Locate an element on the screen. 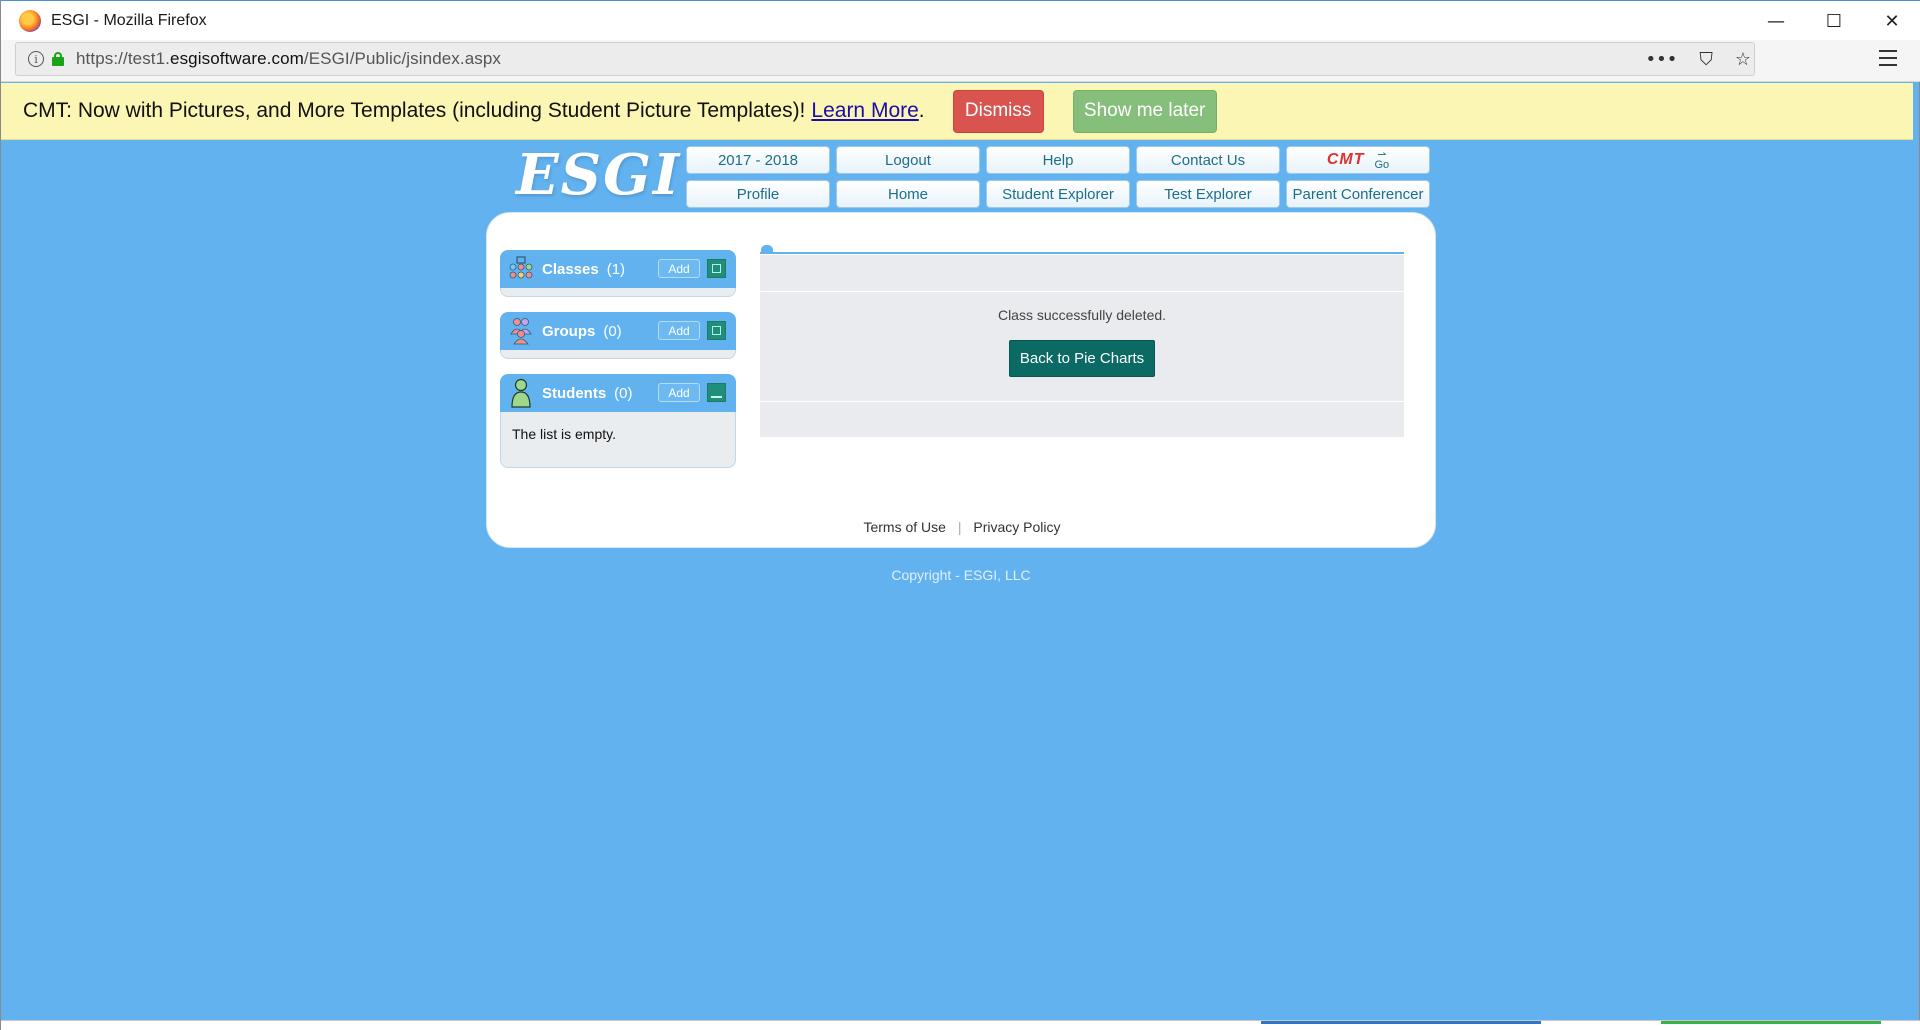 The height and width of the screenshot is (1030, 1920). nav-contact-us: Contact Us is located at coordinates (1208, 160).